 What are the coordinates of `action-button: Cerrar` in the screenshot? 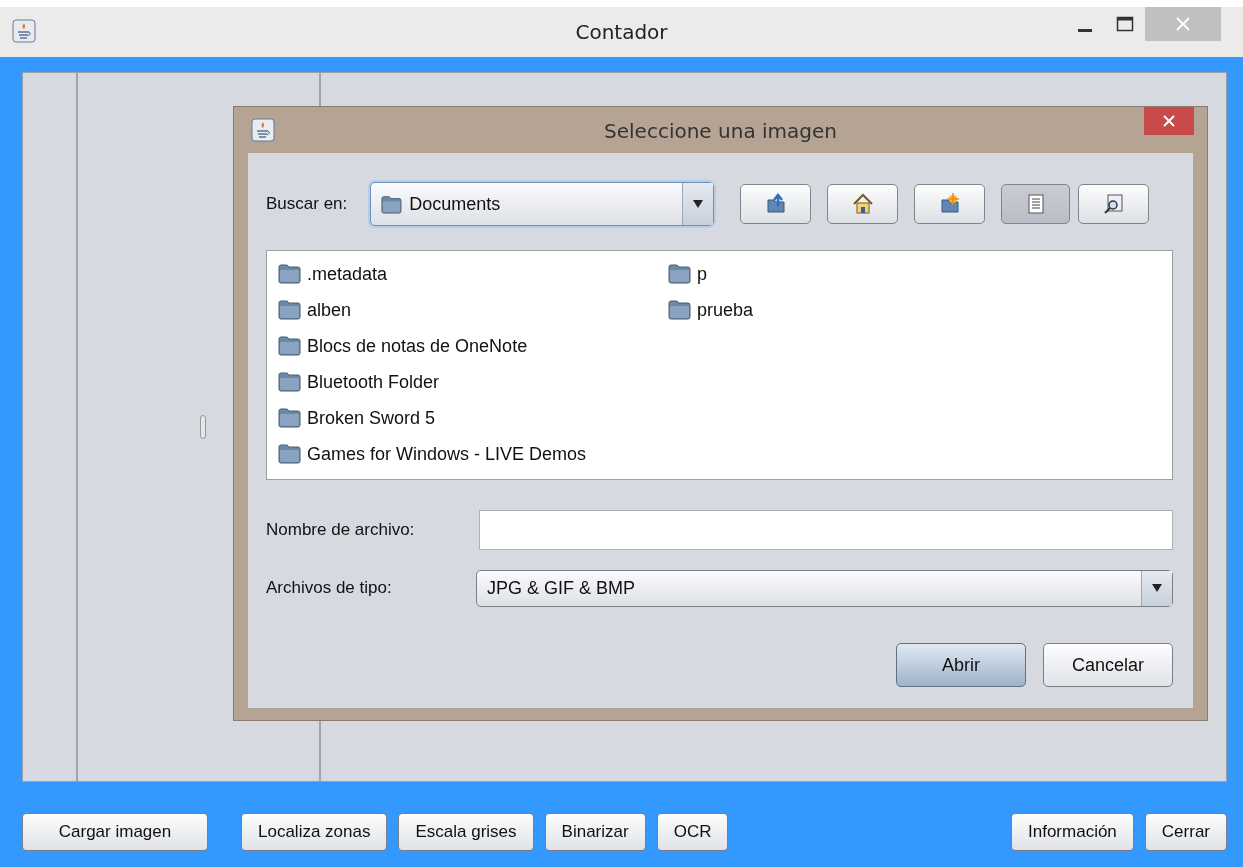 It's located at (1185, 832).